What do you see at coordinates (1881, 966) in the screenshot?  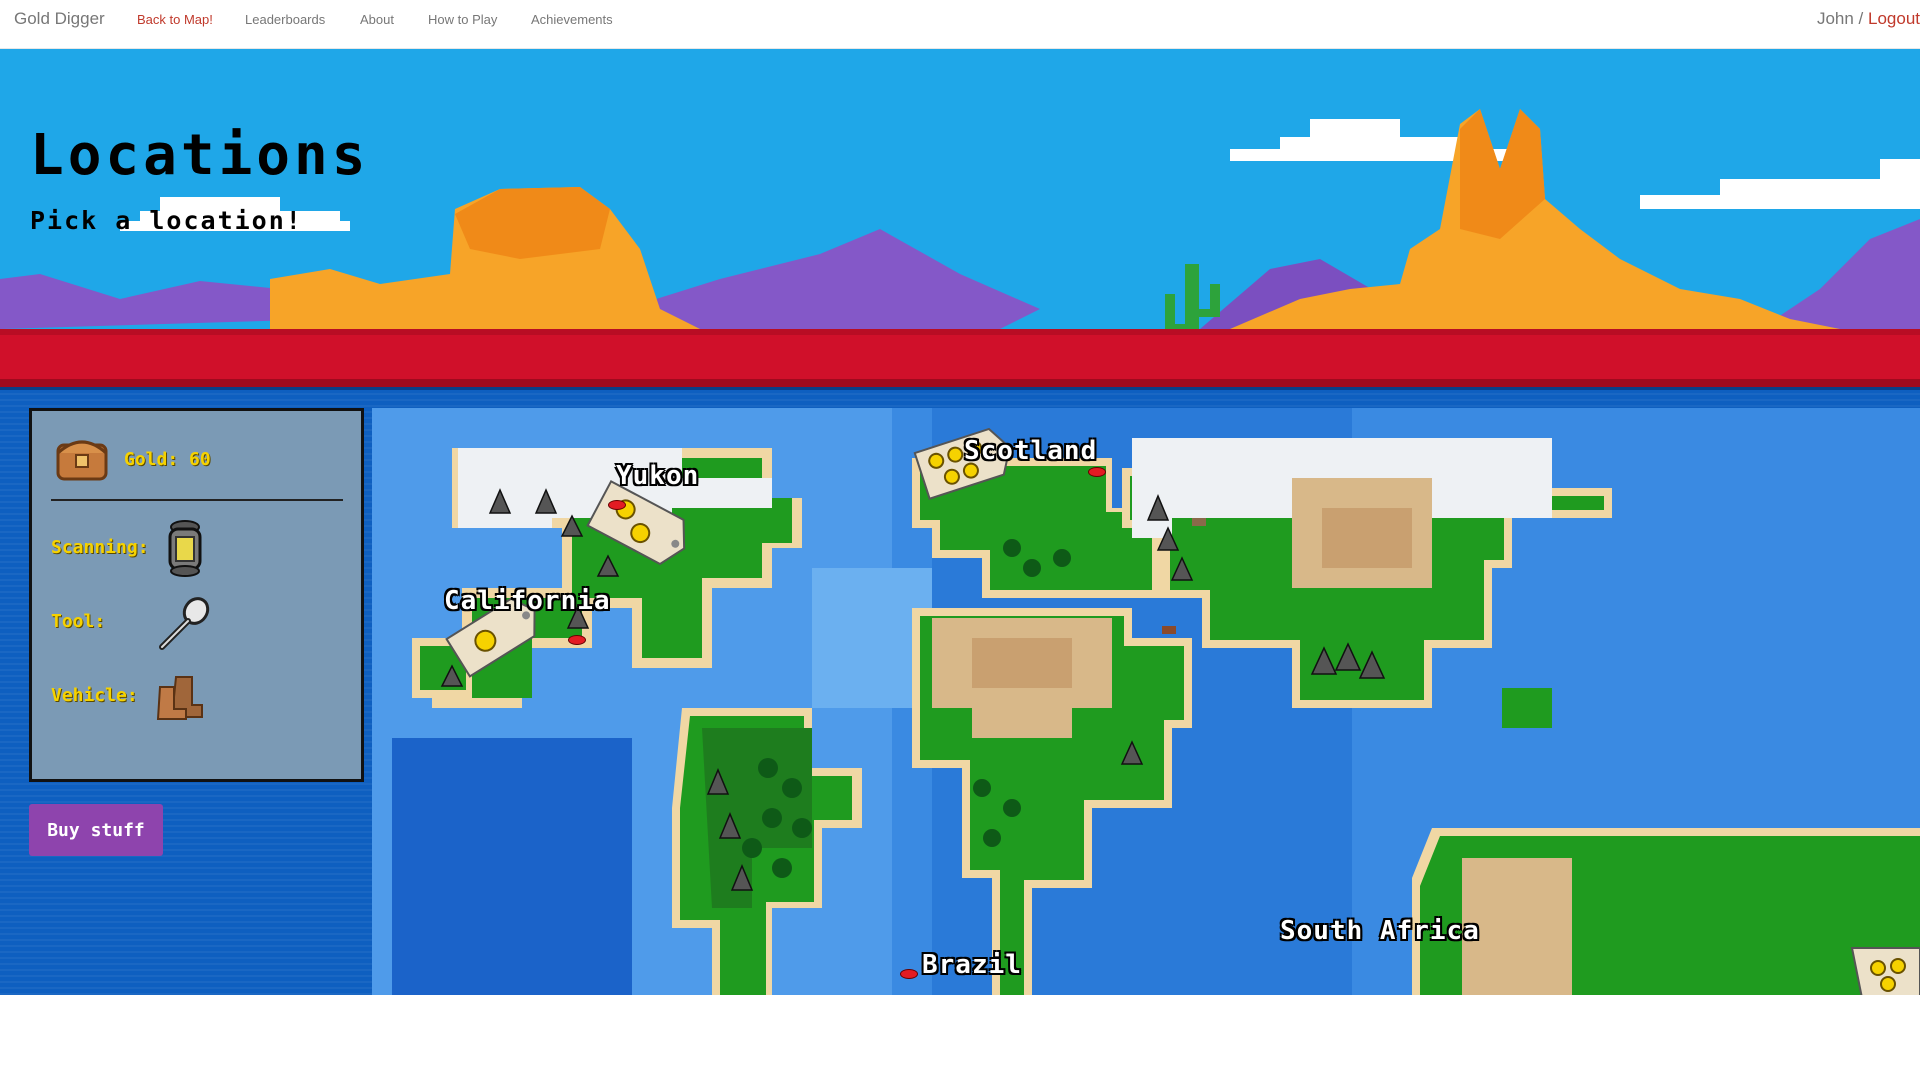 I see `gold-tag-australia` at bounding box center [1881, 966].